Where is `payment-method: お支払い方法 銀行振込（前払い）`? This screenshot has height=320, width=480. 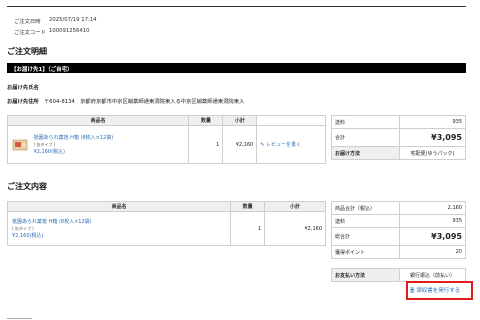
payment-method: お支払い方法 銀行振込（前払い） is located at coordinates (398, 275).